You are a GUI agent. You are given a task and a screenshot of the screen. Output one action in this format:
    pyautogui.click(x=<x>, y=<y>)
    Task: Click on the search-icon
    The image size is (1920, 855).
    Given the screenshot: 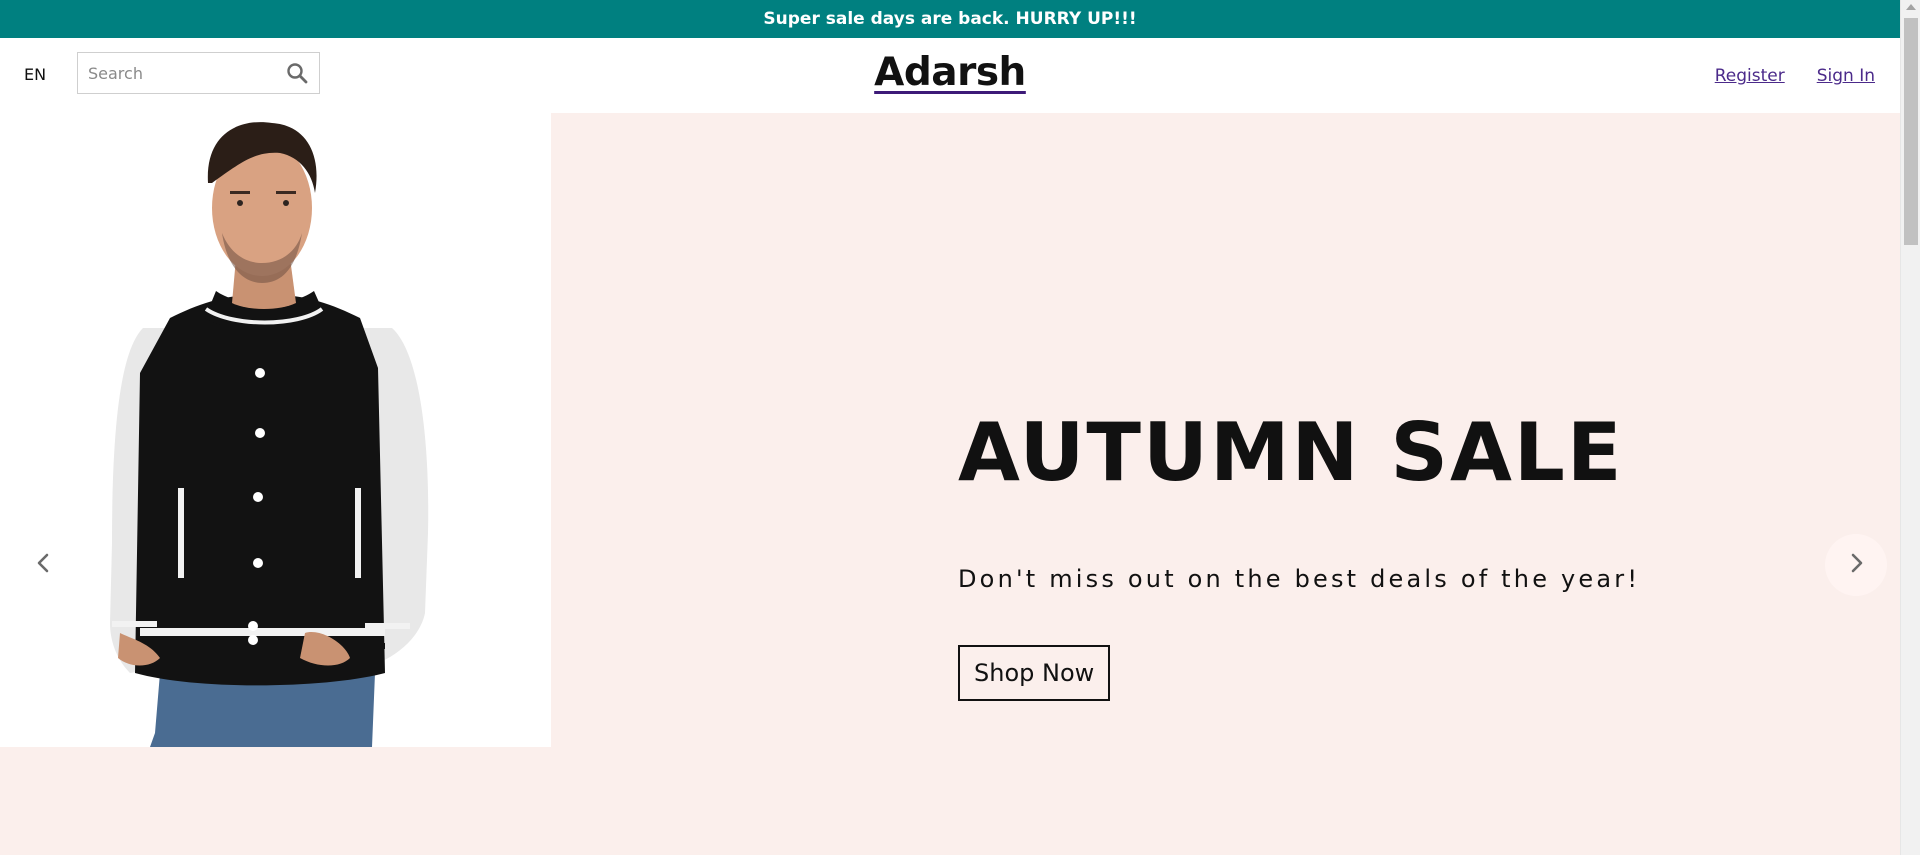 What is the action you would take?
    pyautogui.click(x=297, y=73)
    